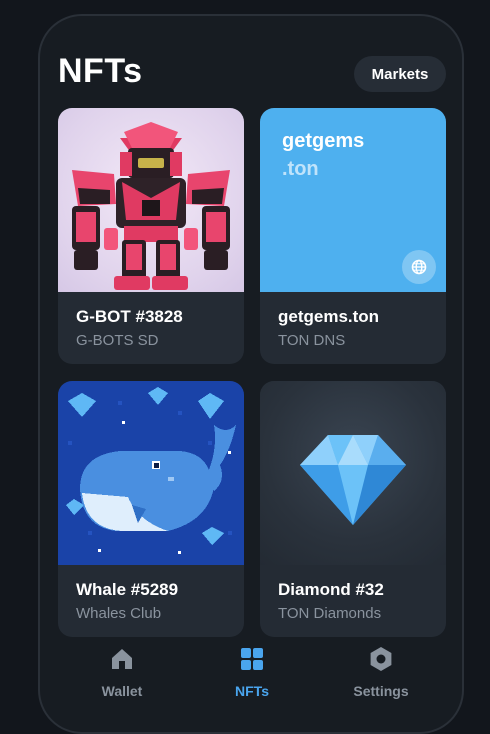  Describe the element at coordinates (329, 316) in the screenshot. I see `nft-name: getgems.ton` at that location.